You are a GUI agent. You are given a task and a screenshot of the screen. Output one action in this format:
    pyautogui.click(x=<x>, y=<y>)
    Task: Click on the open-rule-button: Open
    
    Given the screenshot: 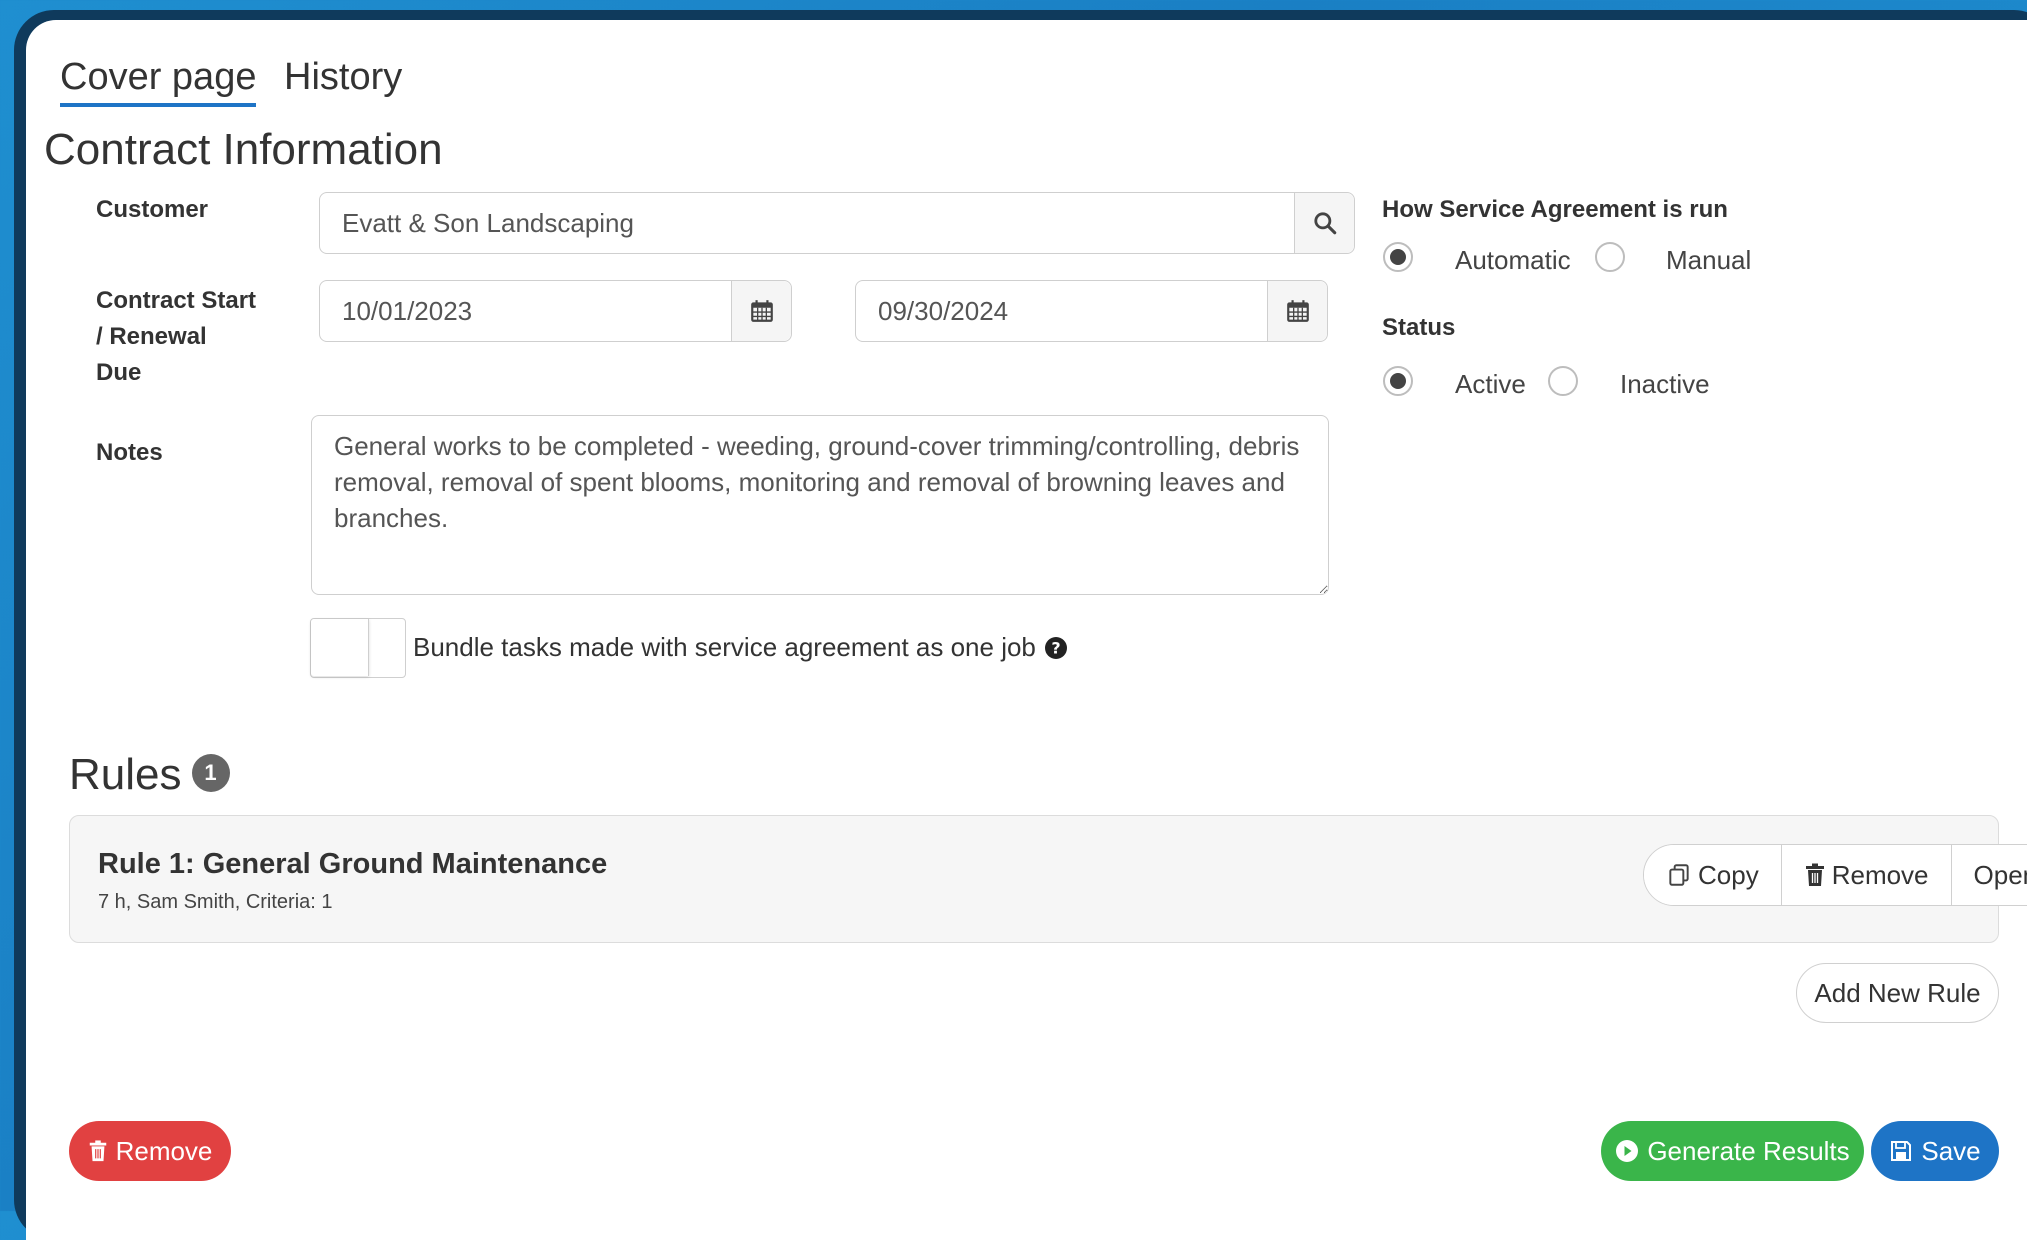 What is the action you would take?
    pyautogui.click(x=1989, y=875)
    